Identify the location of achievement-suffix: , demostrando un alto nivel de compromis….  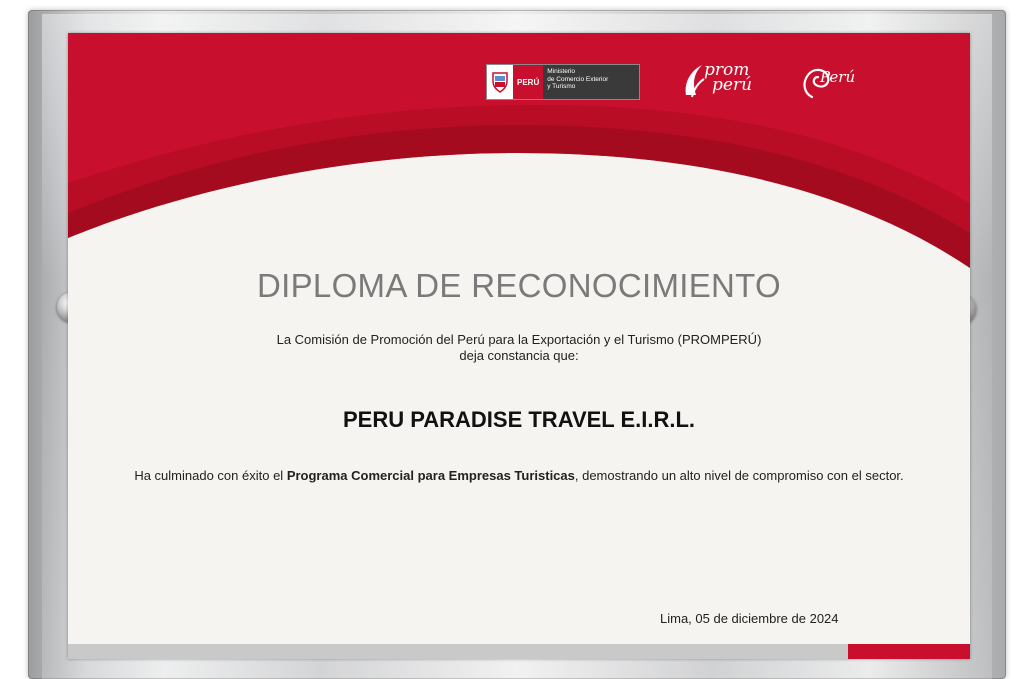
(739, 475).